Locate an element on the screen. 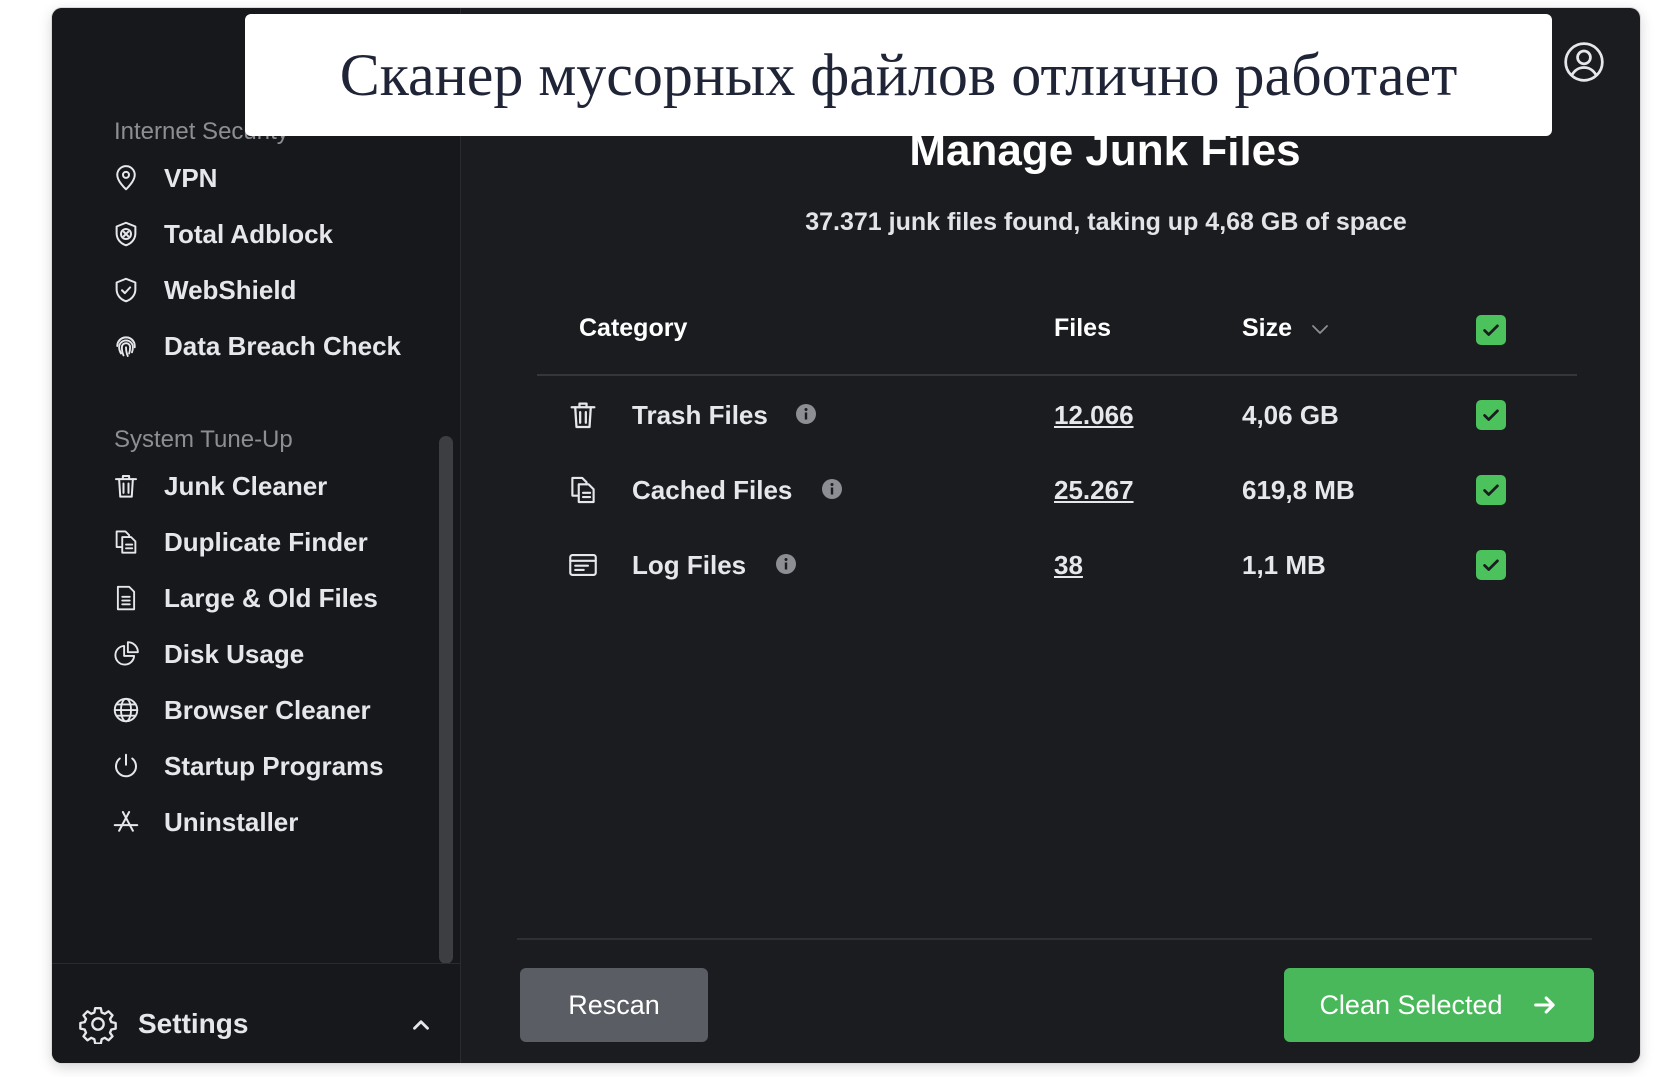 This screenshot has height=1077, width=1680. row-size: 1,1 MB is located at coordinates (1284, 565).